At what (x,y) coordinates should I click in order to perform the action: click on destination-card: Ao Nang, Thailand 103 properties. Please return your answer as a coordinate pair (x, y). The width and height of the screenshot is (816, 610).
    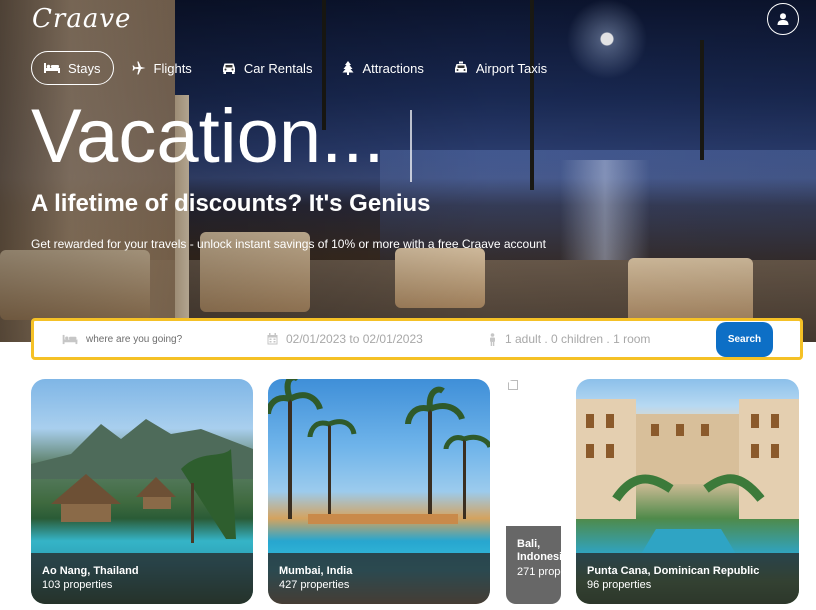
    Looking at the image, I should click on (142, 491).